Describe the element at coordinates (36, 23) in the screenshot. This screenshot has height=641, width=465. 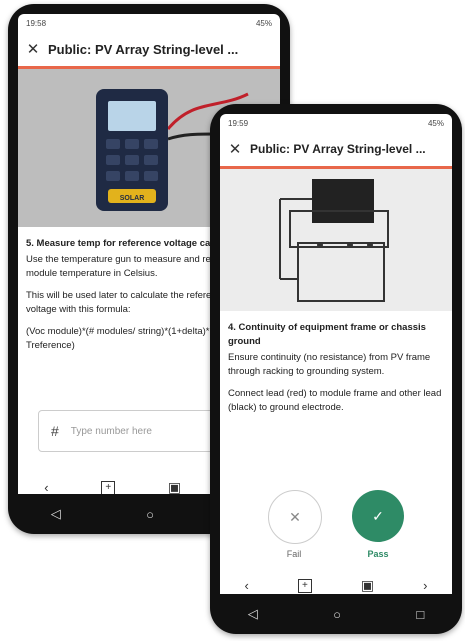
I see `status-time: 19:58` at that location.